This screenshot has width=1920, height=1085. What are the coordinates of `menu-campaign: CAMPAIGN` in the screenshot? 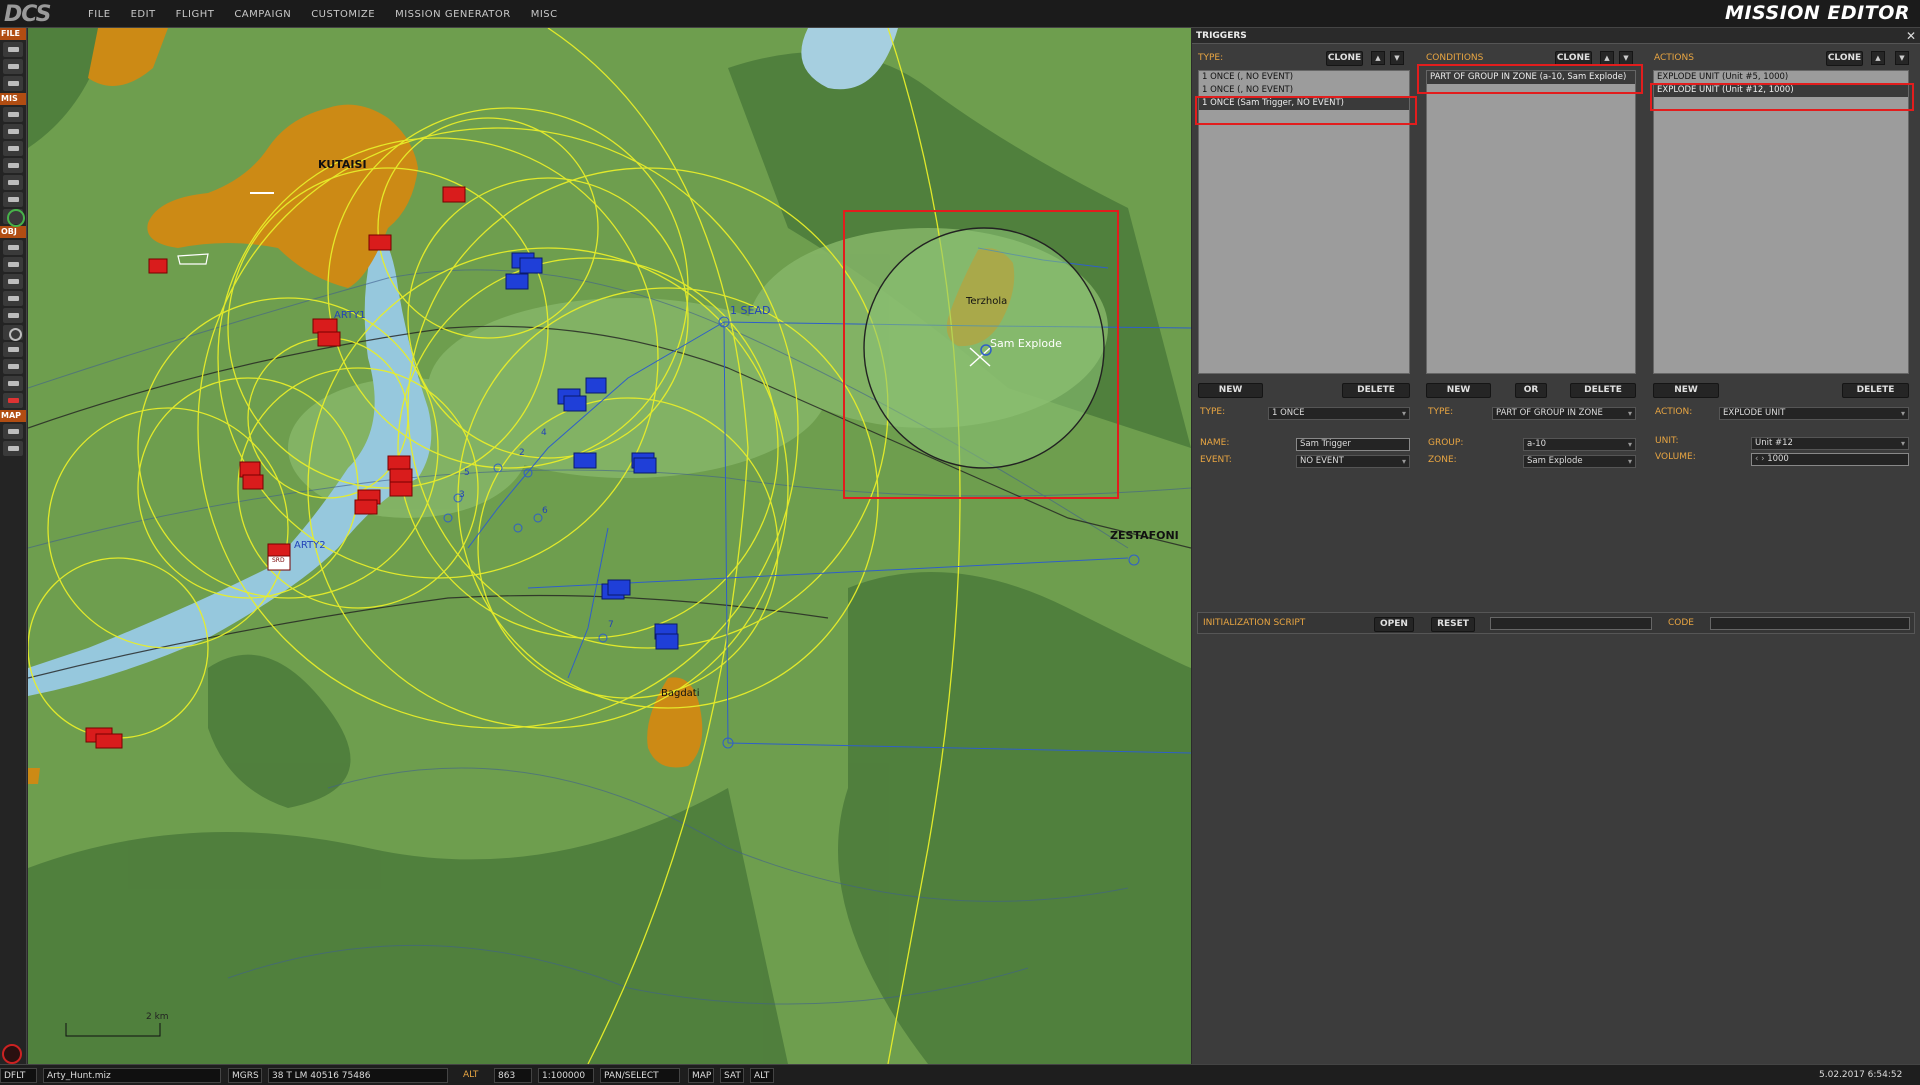 It's located at (262, 14).